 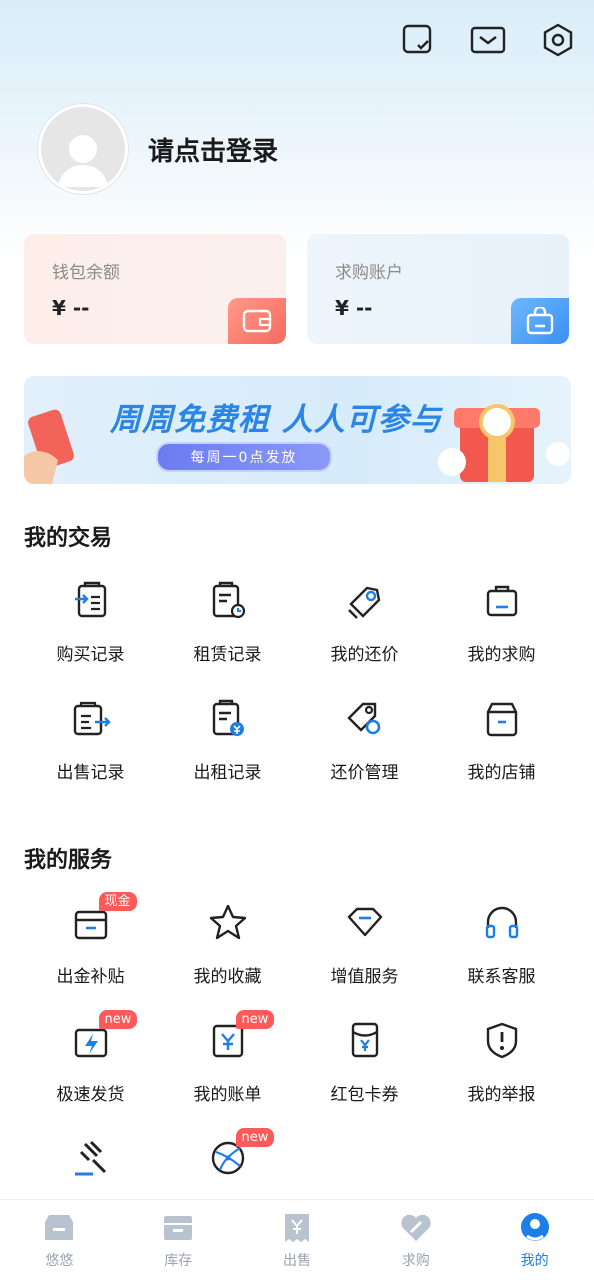 I want to click on tab-shop: 悠悠, so click(x=59, y=1240).